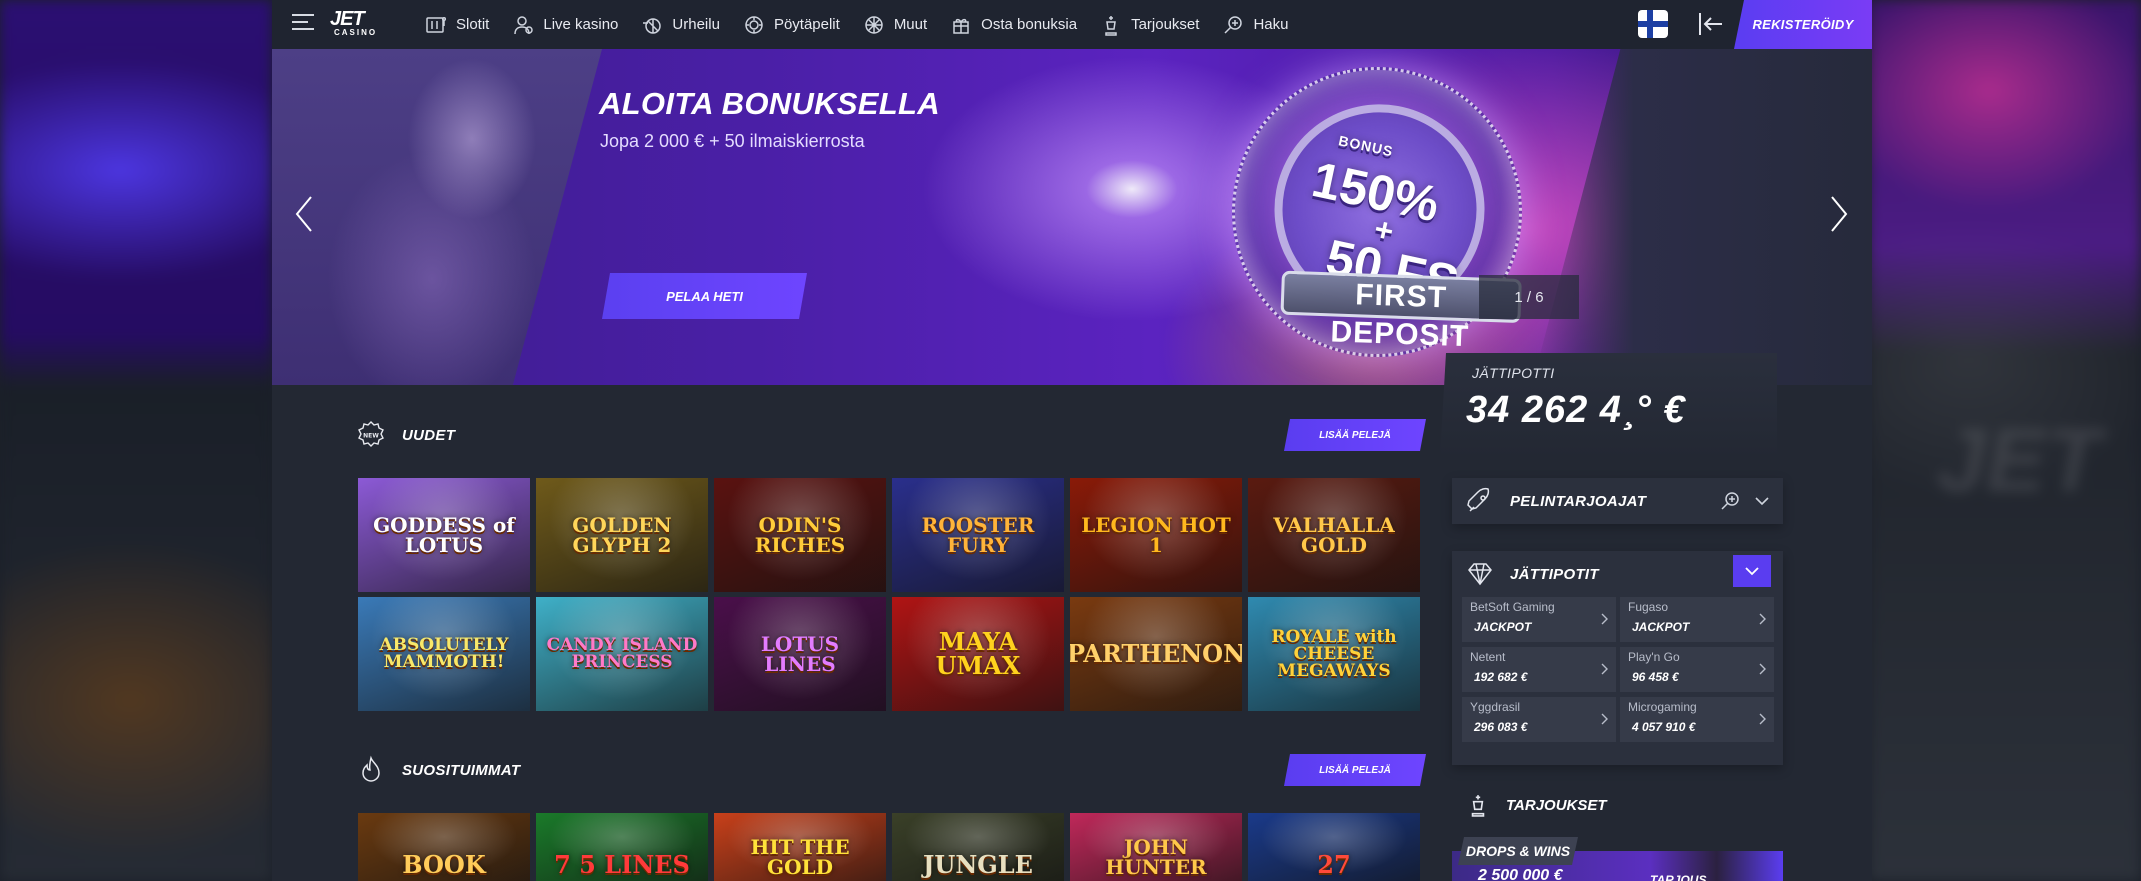 This screenshot has width=2141, height=881. I want to click on game-tile: GODDESS of LOTUS, so click(444, 535).